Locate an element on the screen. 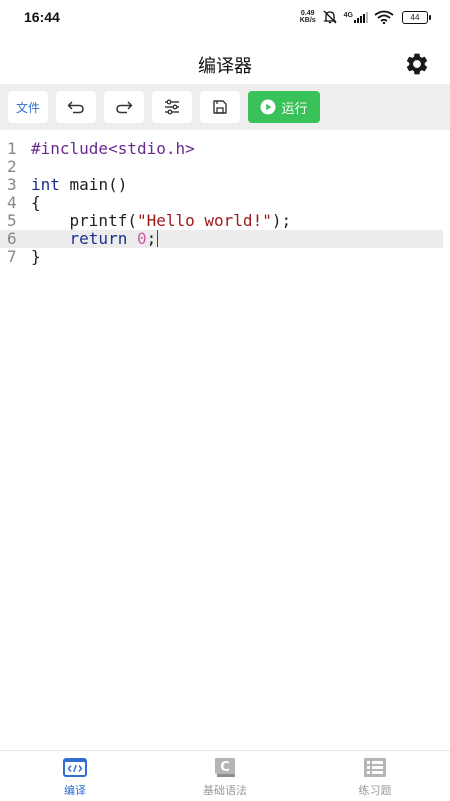 This screenshot has height=801, width=450. network-speed: 0.49 KB/s is located at coordinates (308, 17).